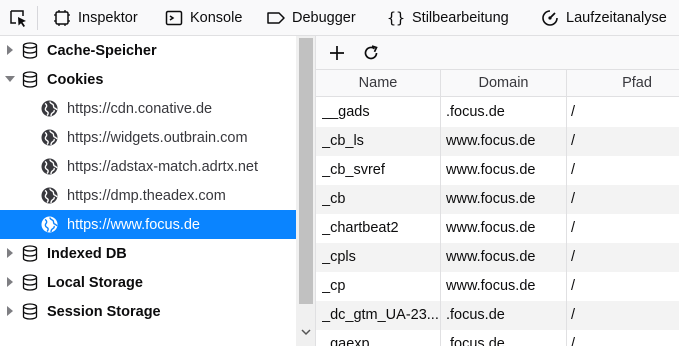 Image resolution: width=679 pixels, height=346 pixels. I want to click on tree-item-host-selected: https://www.focus.de, so click(148, 224).